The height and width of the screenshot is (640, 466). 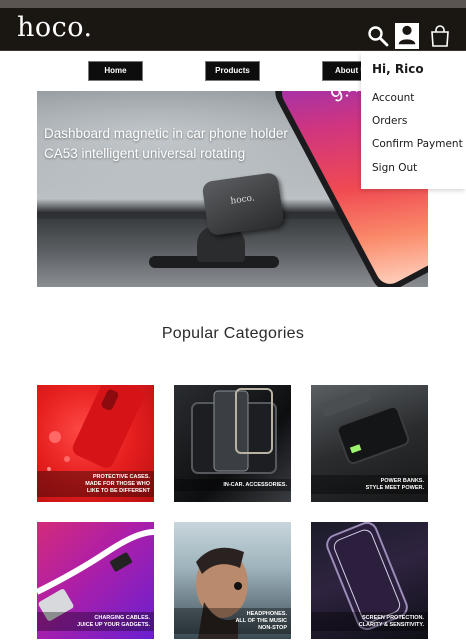 I want to click on shopping-bag-icon, so click(x=440, y=36).